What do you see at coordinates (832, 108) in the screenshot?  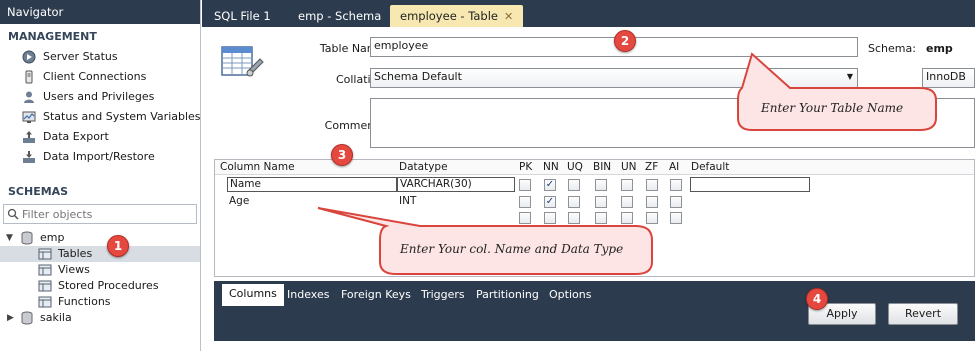 I see `callout-text-table-name: Enter Your Table Name` at bounding box center [832, 108].